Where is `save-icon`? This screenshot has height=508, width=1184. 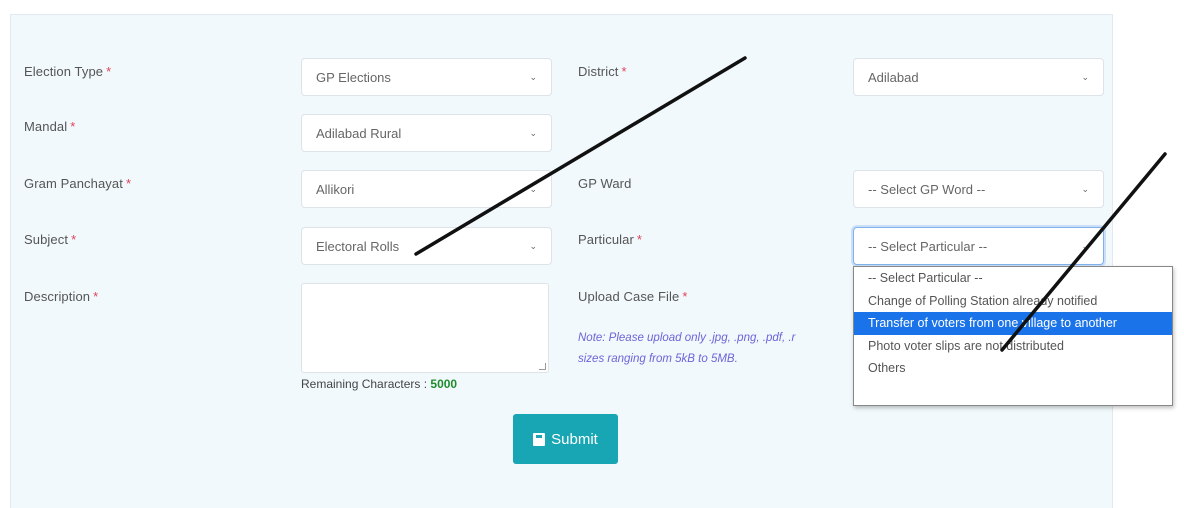
save-icon is located at coordinates (539, 439).